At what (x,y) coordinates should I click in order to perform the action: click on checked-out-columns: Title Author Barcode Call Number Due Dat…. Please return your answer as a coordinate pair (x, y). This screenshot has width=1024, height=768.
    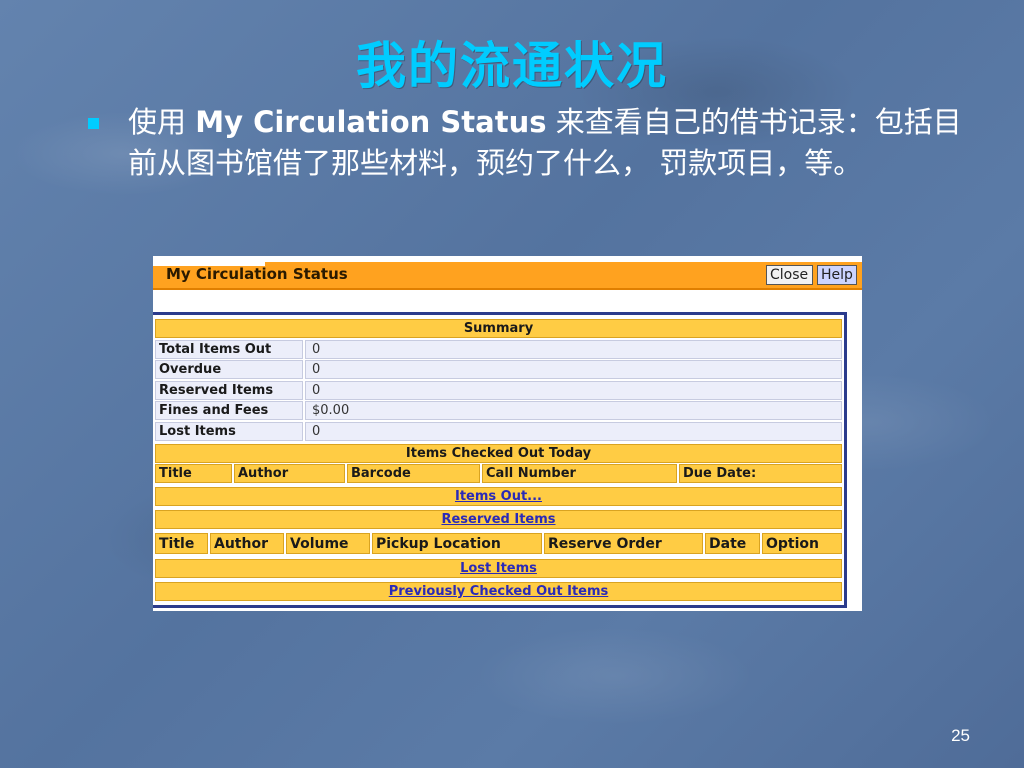
    Looking at the image, I should click on (498, 473).